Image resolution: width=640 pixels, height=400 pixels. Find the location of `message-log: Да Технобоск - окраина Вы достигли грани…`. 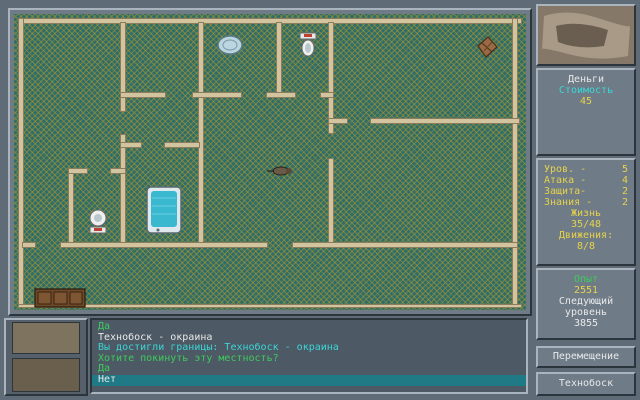

message-log: Да Технобоск - окраина Вы достигли грани… is located at coordinates (309, 356).